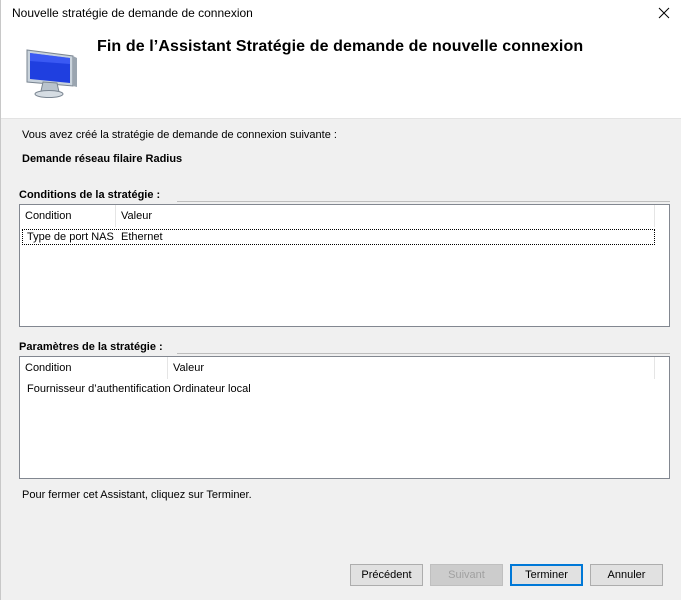 Image resolution: width=681 pixels, height=600 pixels. Describe the element at coordinates (386, 575) in the screenshot. I see `previous-button: Précédent` at that location.